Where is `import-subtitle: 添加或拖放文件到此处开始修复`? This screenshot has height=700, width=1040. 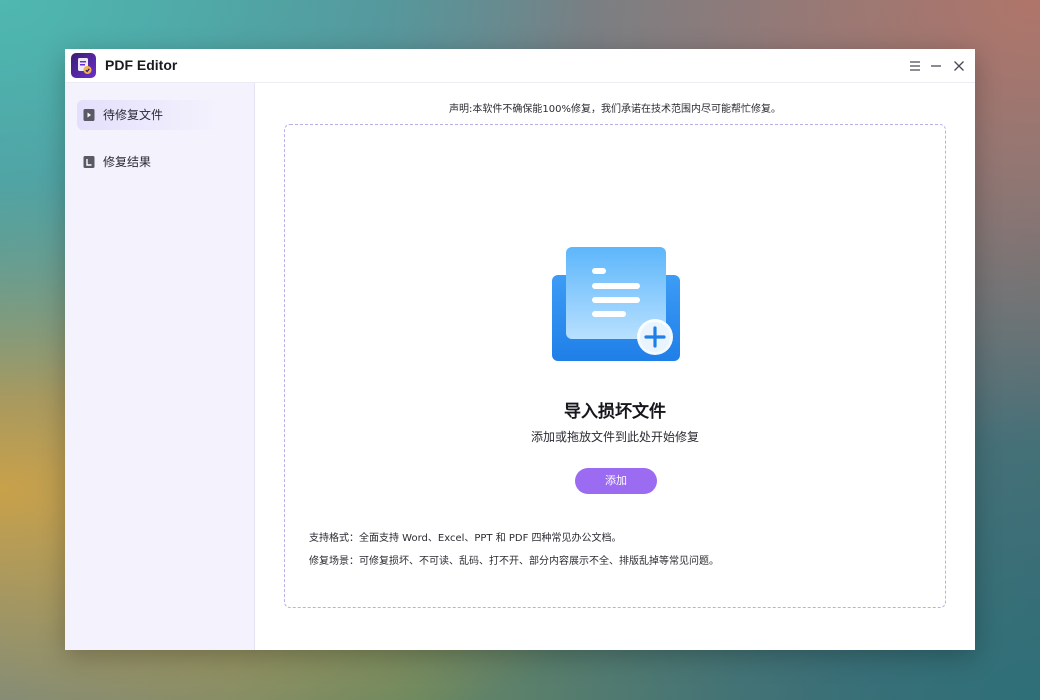
import-subtitle: 添加或拖放文件到此处开始修复 is located at coordinates (614, 437).